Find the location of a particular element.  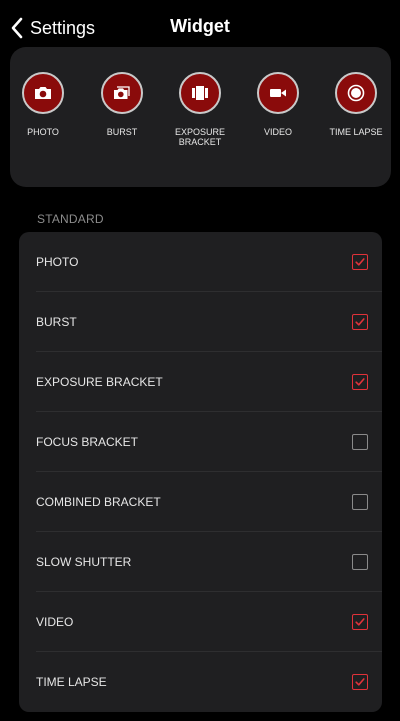

list-item-label: EXPOSURE BRACKET is located at coordinates (99, 382).